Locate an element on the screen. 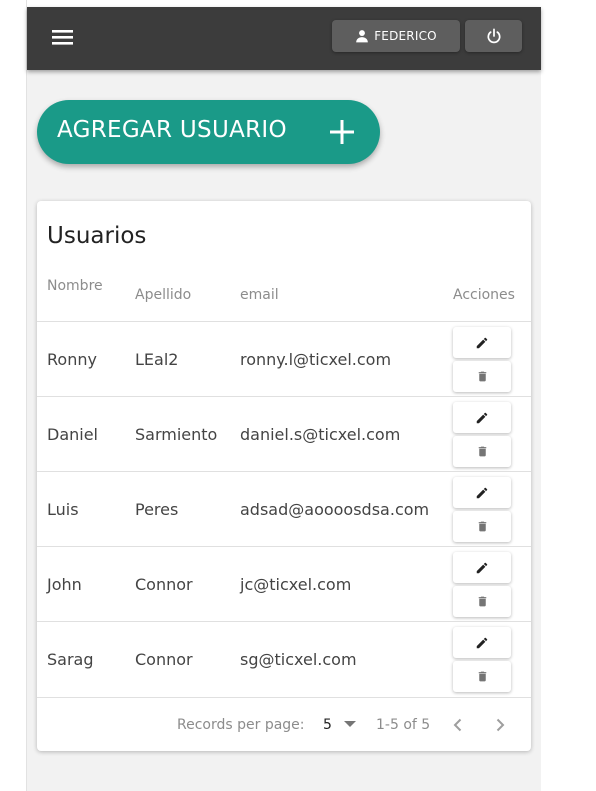 This screenshot has height=791, width=596. add-user-button: AGREGAR USUARIO is located at coordinates (208, 132).